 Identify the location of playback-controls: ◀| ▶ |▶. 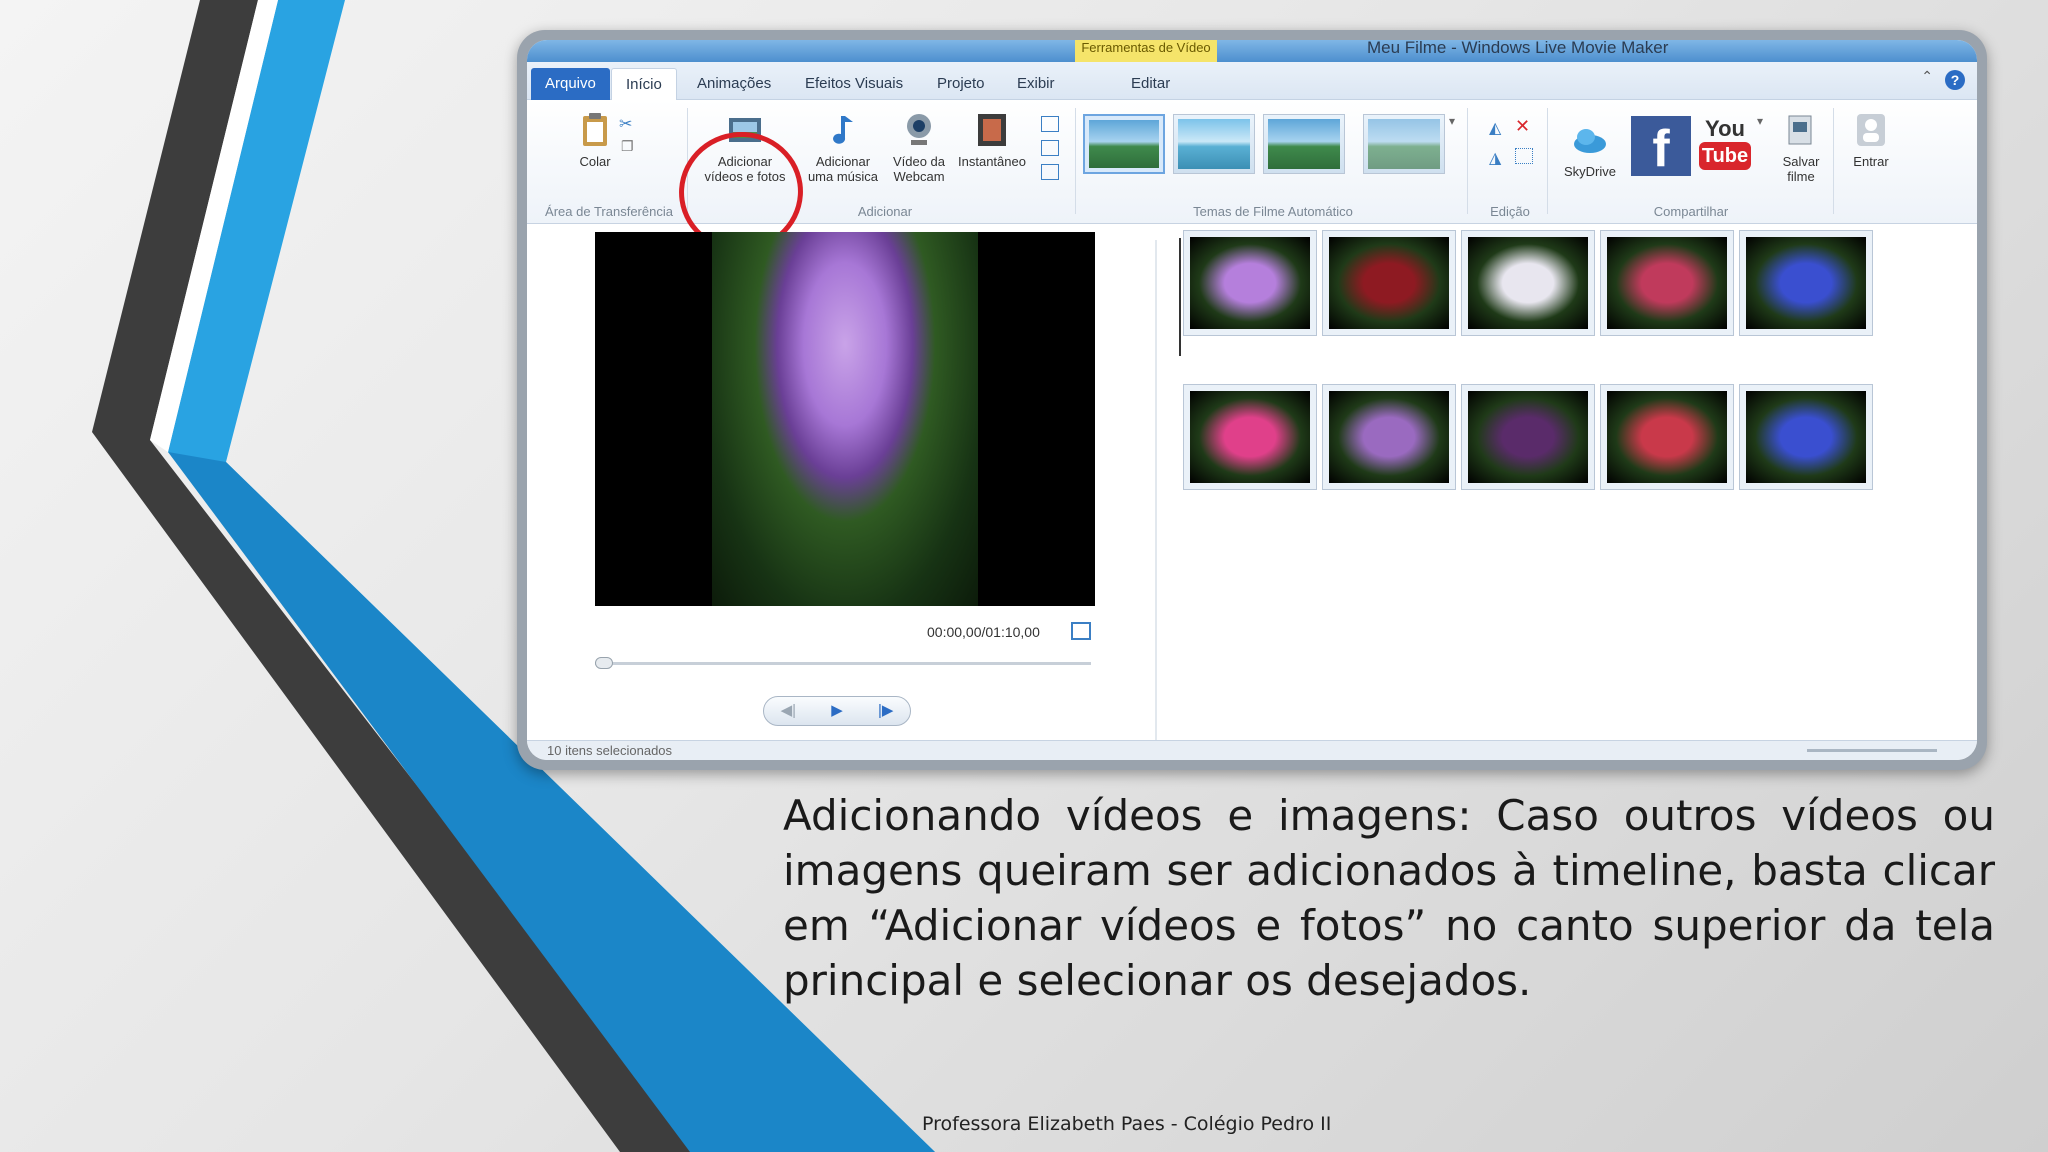
(837, 711).